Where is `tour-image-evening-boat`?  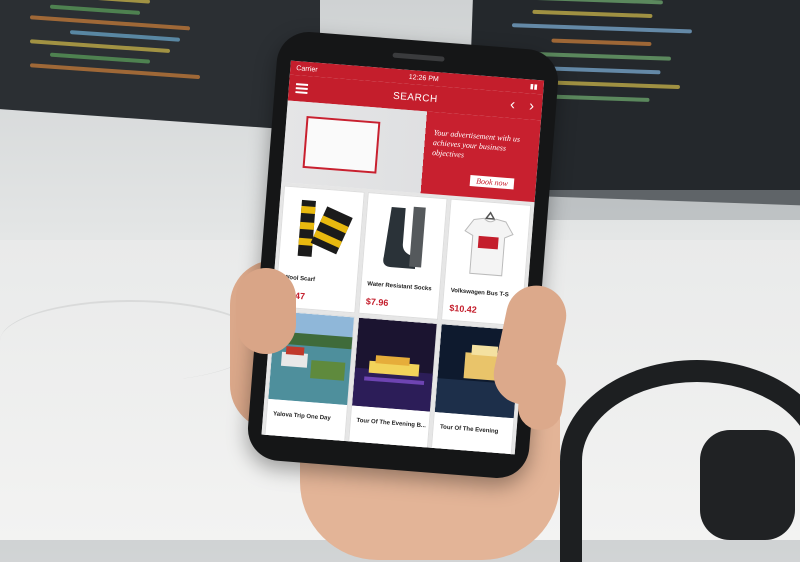
tour-image-evening-boat is located at coordinates (395, 364).